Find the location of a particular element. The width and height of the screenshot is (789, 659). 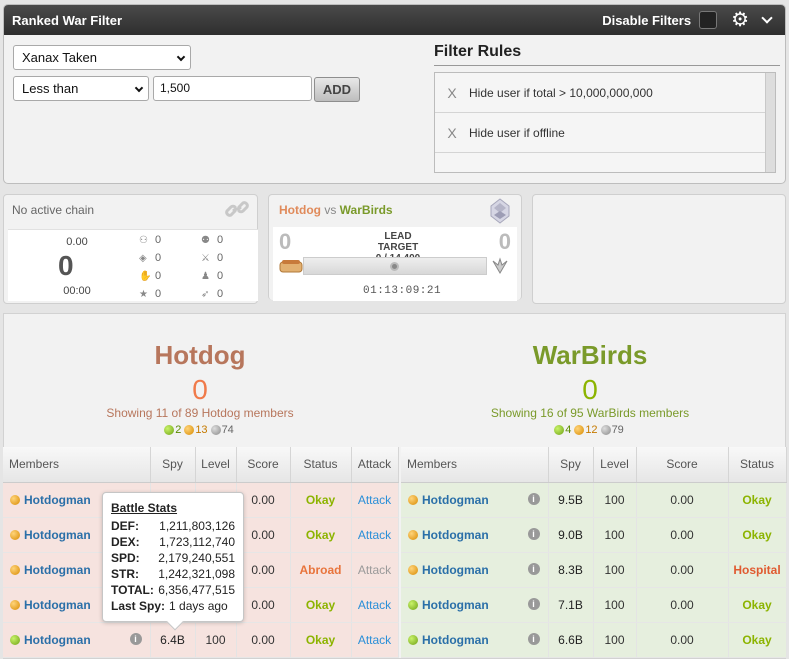

gear-icon: ⚙ is located at coordinates (740, 20).